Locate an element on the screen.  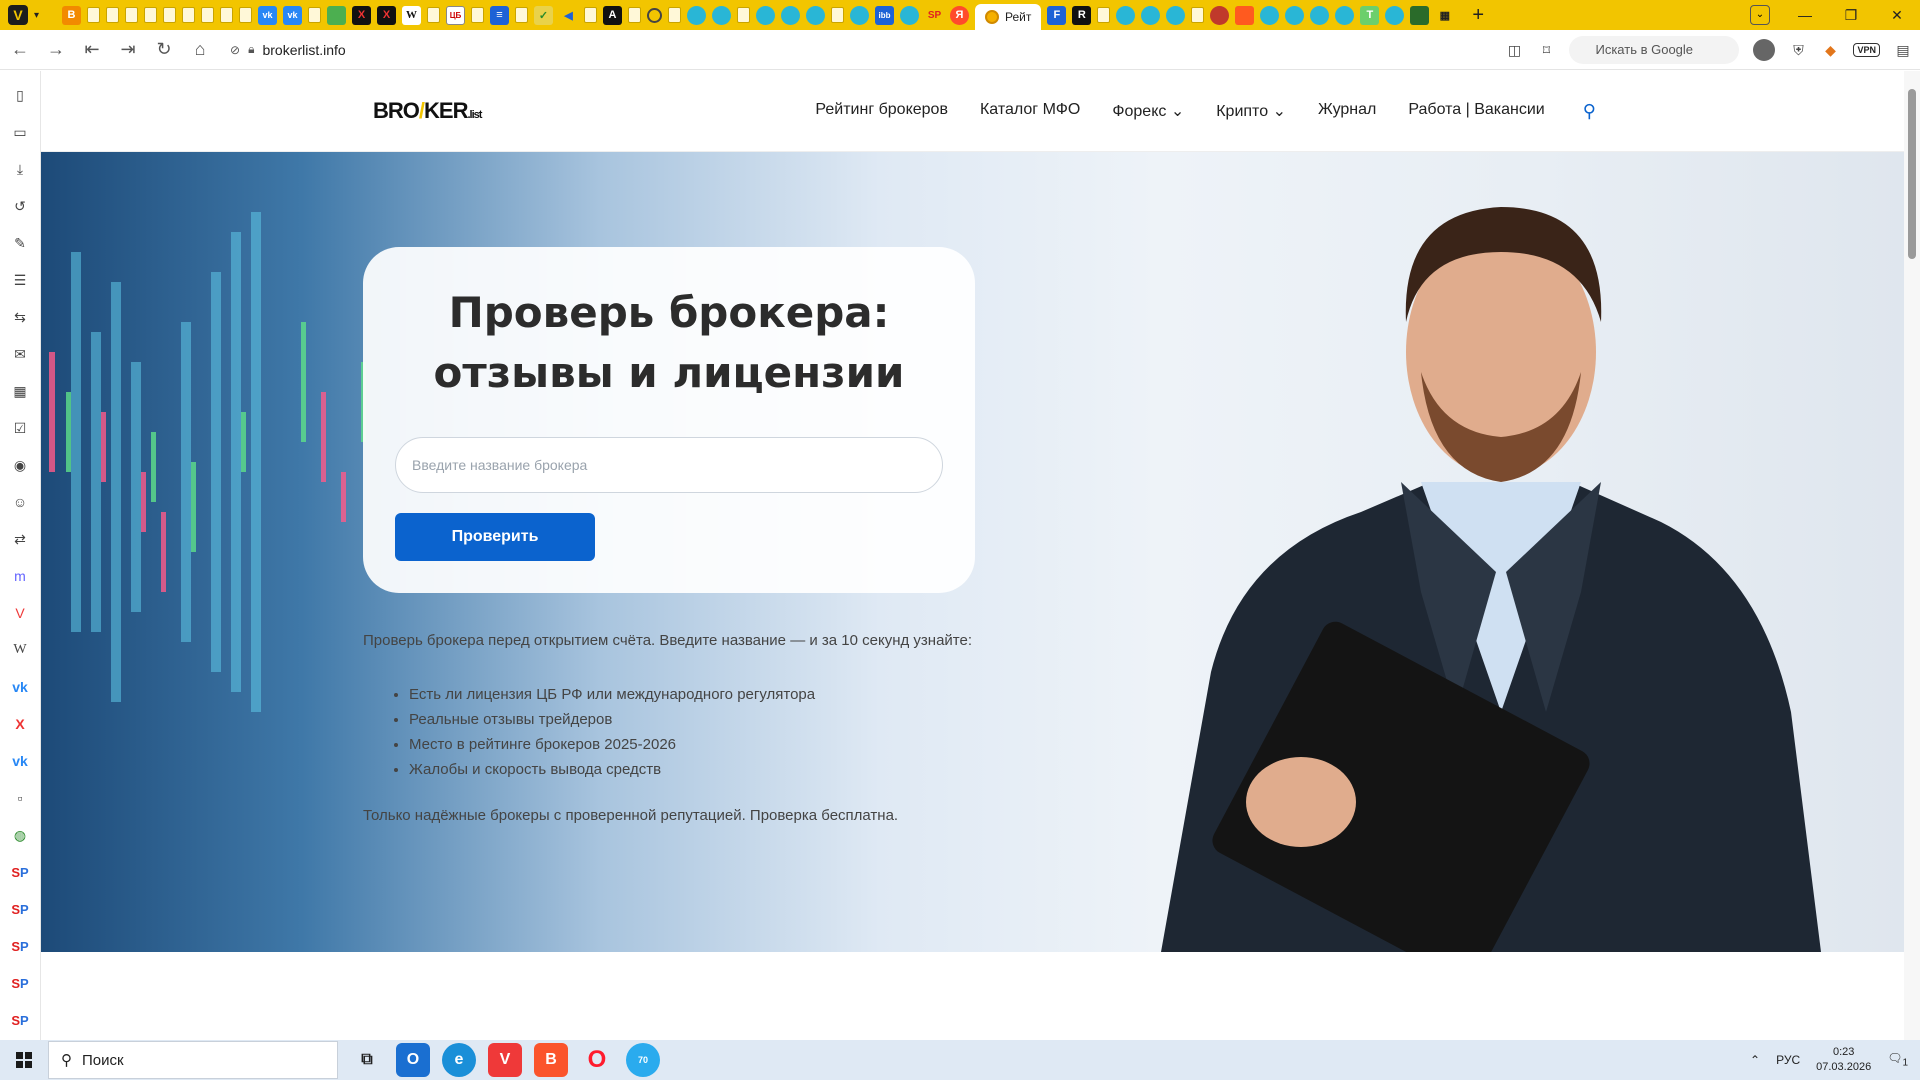
outlook-icon: O is located at coordinates (413, 1060).